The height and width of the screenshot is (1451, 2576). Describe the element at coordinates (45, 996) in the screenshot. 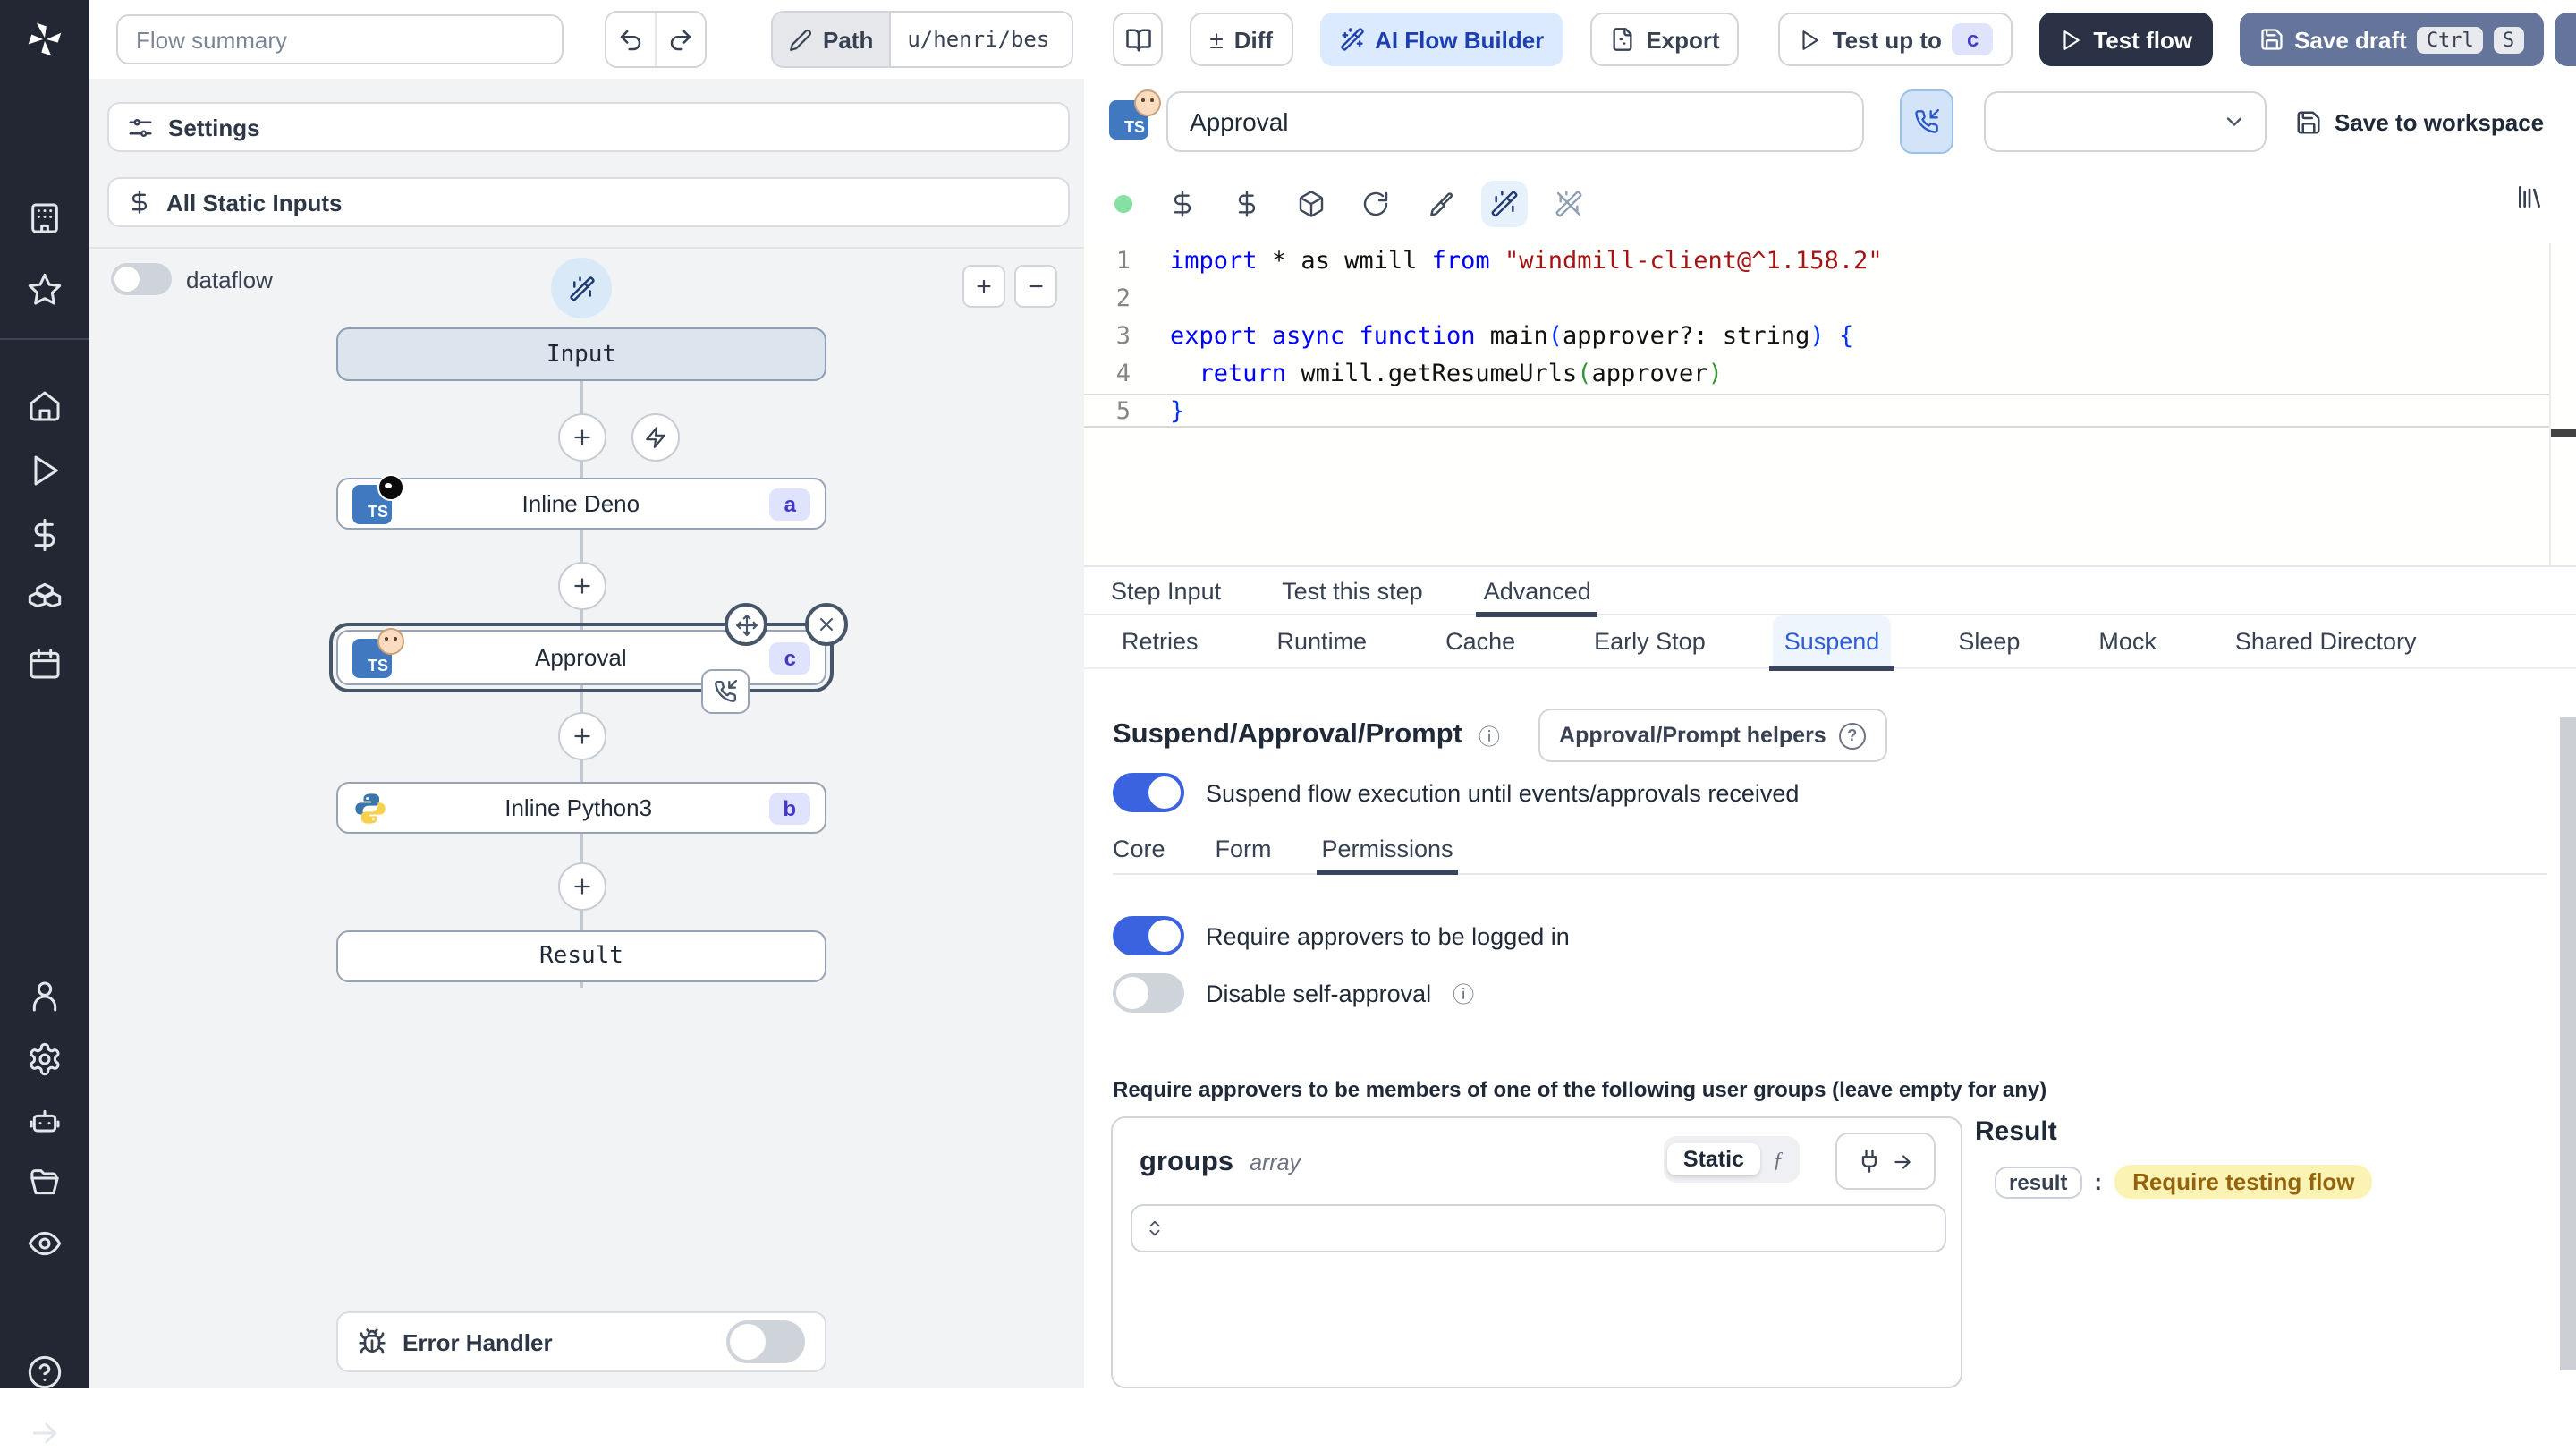

I see `sidebar-item-users` at that location.